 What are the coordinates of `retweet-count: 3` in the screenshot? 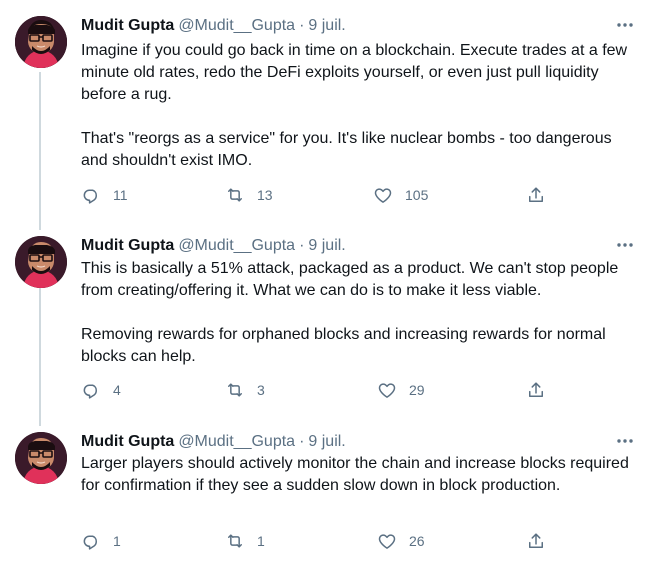 It's located at (261, 390).